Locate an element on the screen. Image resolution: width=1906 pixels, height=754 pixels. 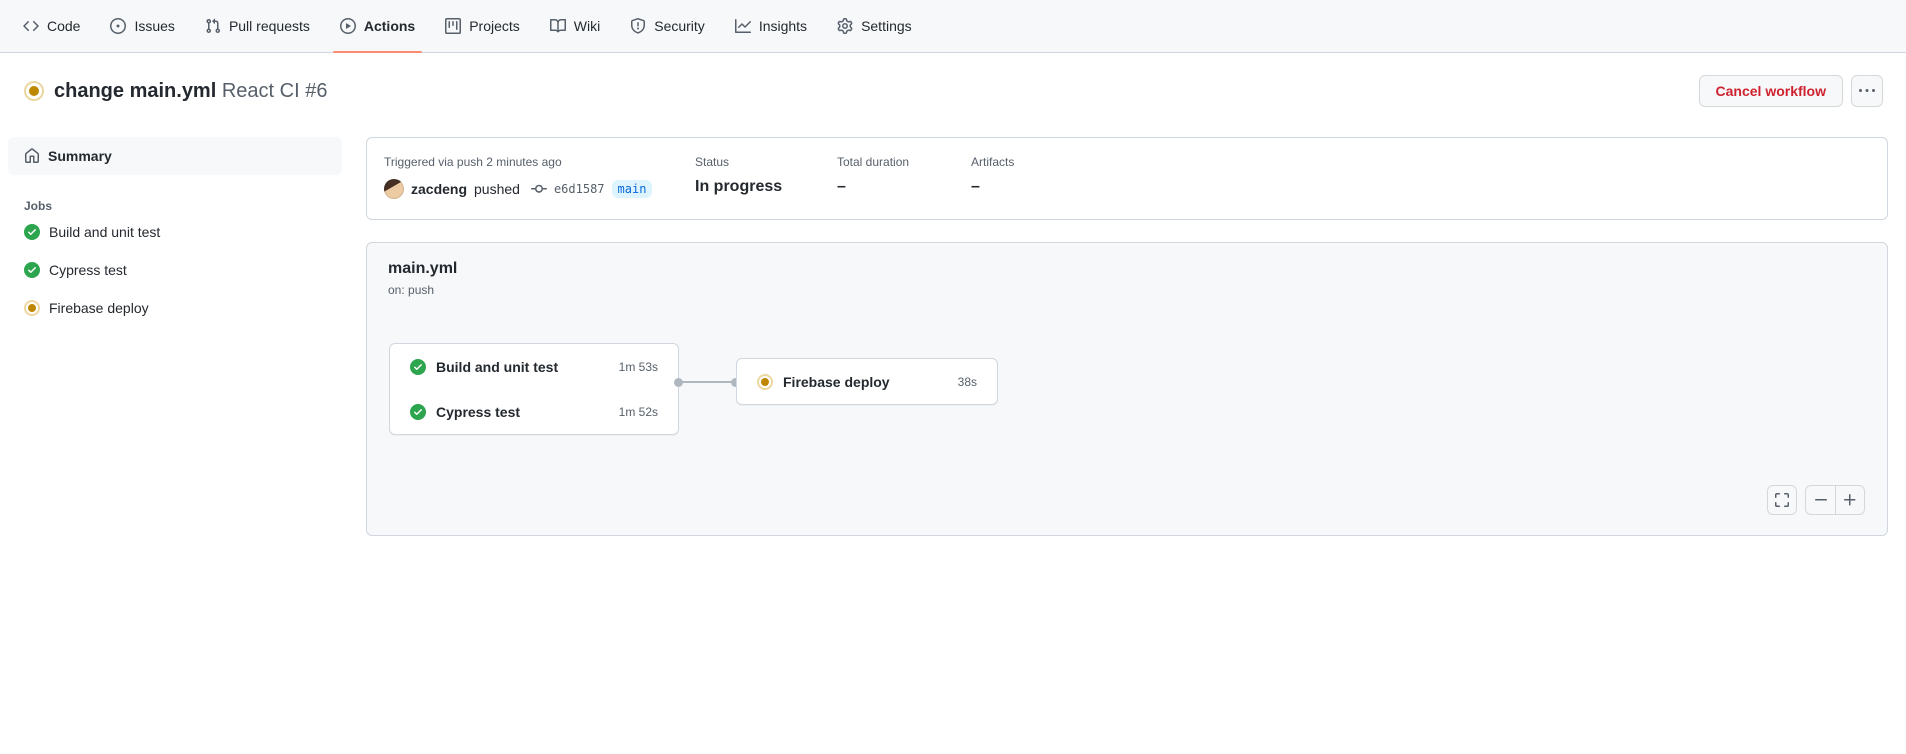
shield-icon is located at coordinates (638, 26).